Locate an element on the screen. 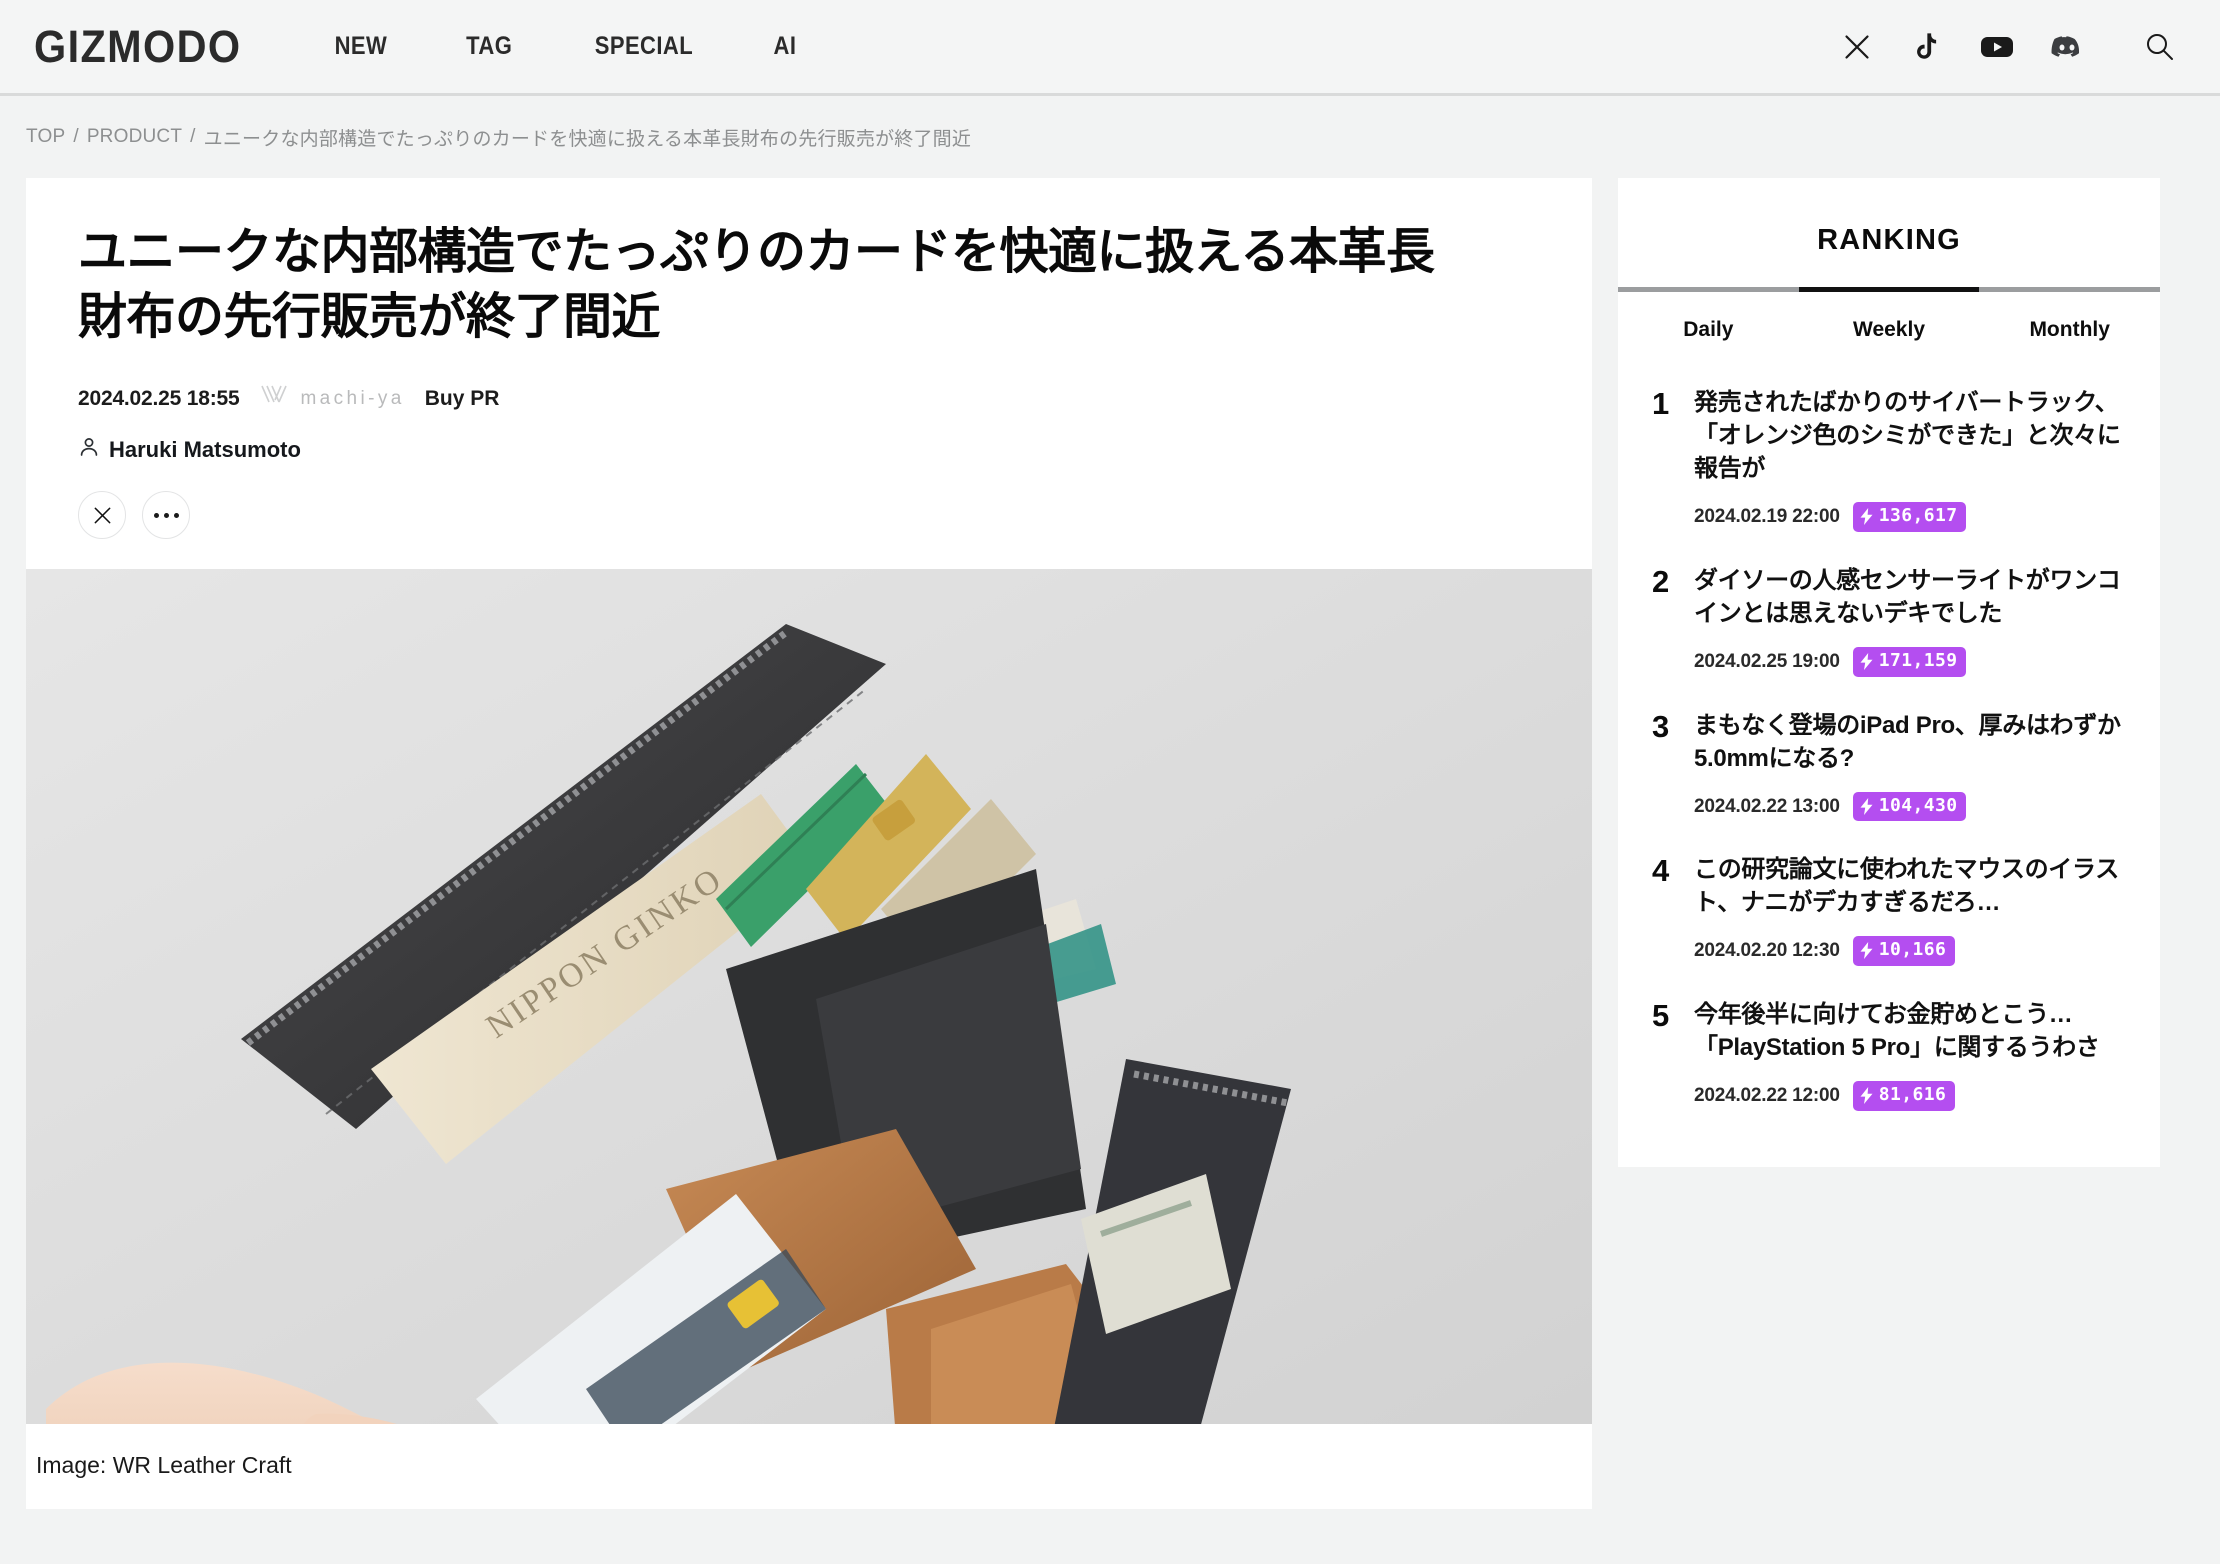 Image resolution: width=2220 pixels, height=1564 pixels. machiya-wordmark: machi-ya is located at coordinates (352, 398).